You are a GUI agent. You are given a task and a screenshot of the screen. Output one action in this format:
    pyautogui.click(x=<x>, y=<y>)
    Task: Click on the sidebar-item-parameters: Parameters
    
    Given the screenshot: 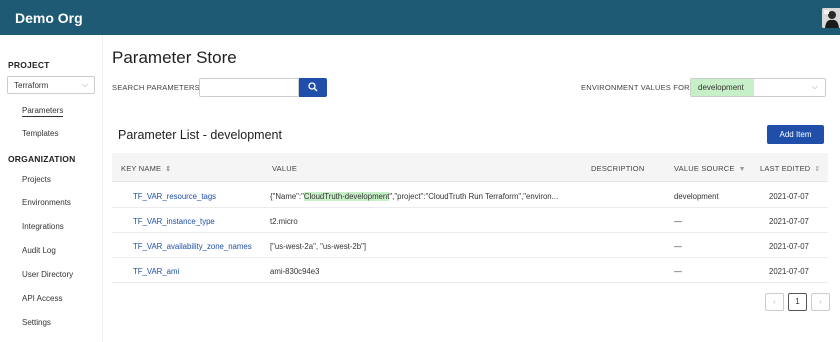 What is the action you would take?
    pyautogui.click(x=43, y=111)
    